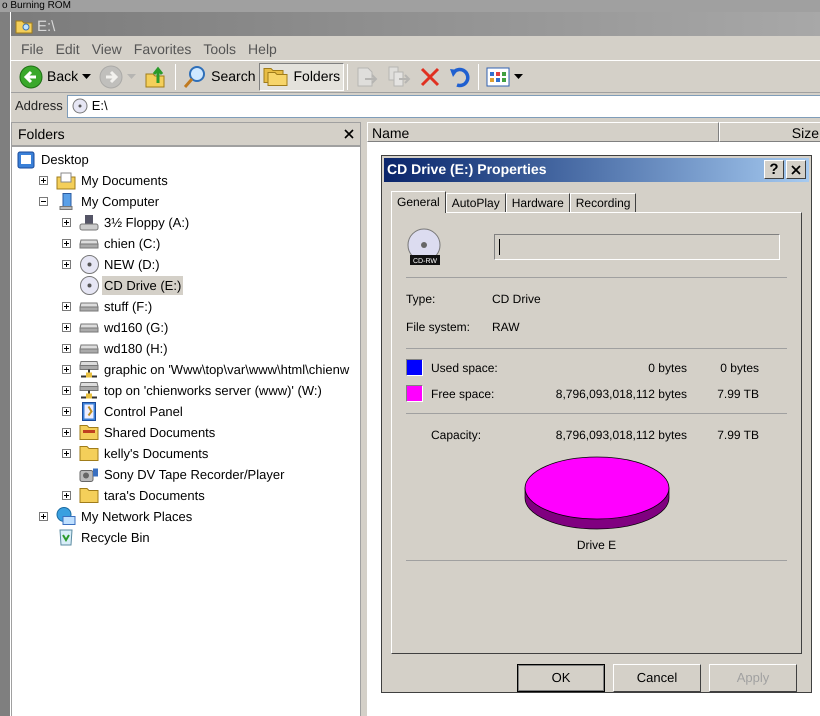 This screenshot has width=820, height=716. Describe the element at coordinates (418, 201) in the screenshot. I see `tab: General` at that location.